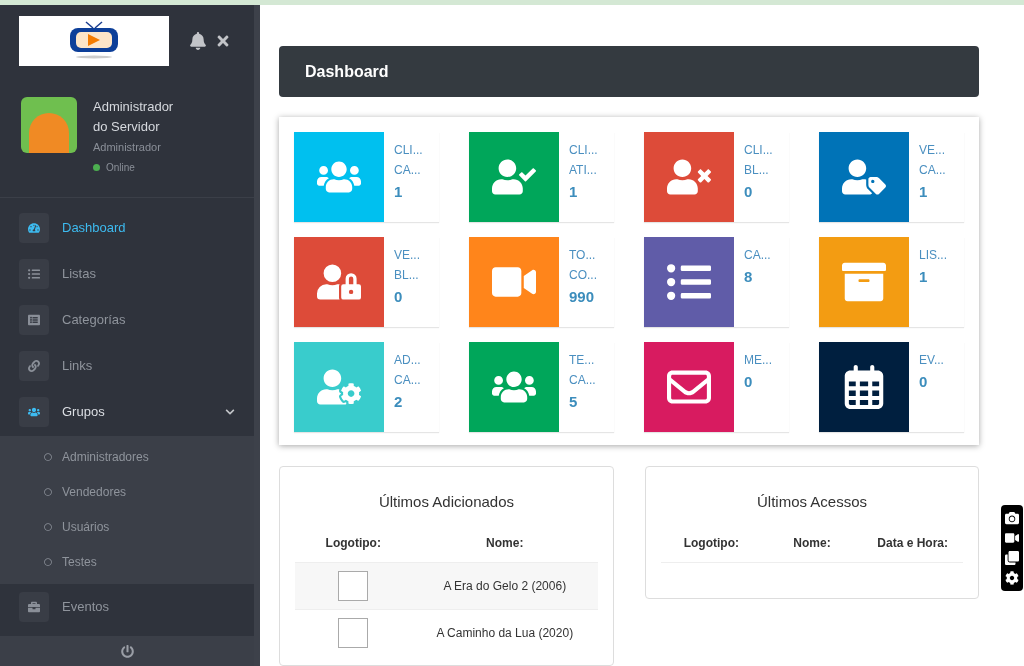 The height and width of the screenshot is (666, 1024). What do you see at coordinates (198, 40) in the screenshot?
I see `bell-icon` at bounding box center [198, 40].